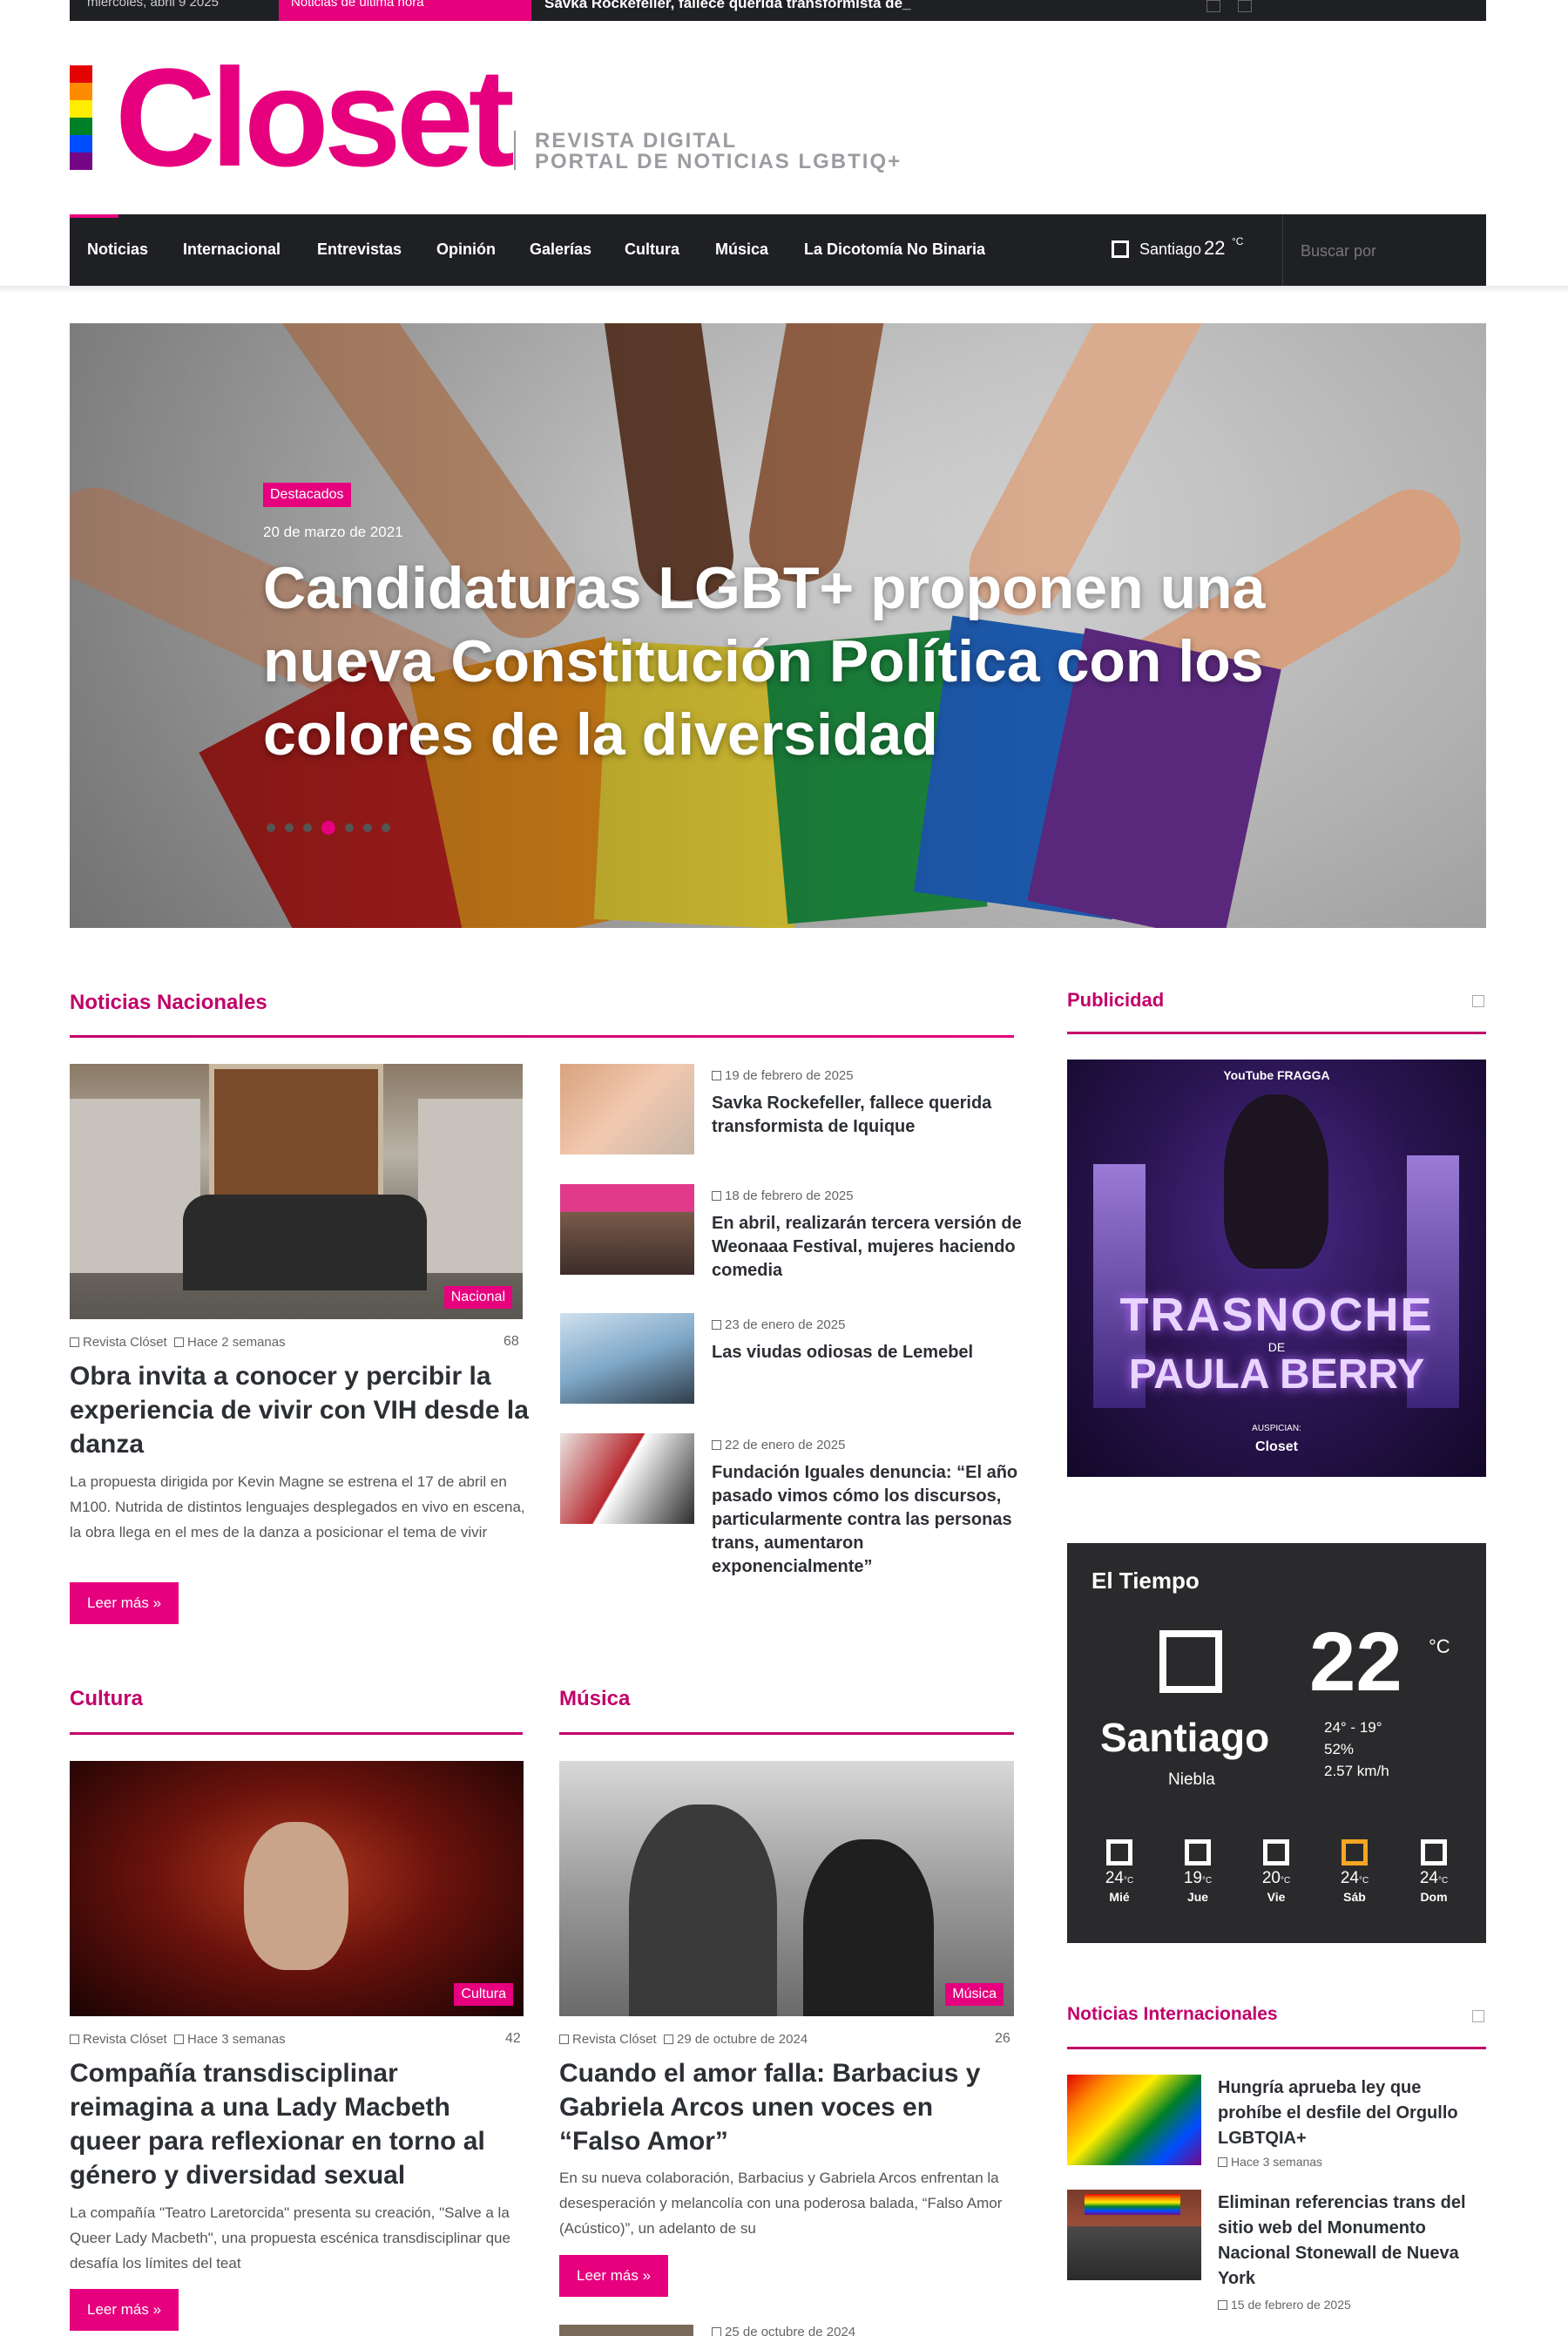  Describe the element at coordinates (718, 161) in the screenshot. I see `logo-tagline-2: PORTAL DE NOTICIAS LGBTIQ+` at that location.